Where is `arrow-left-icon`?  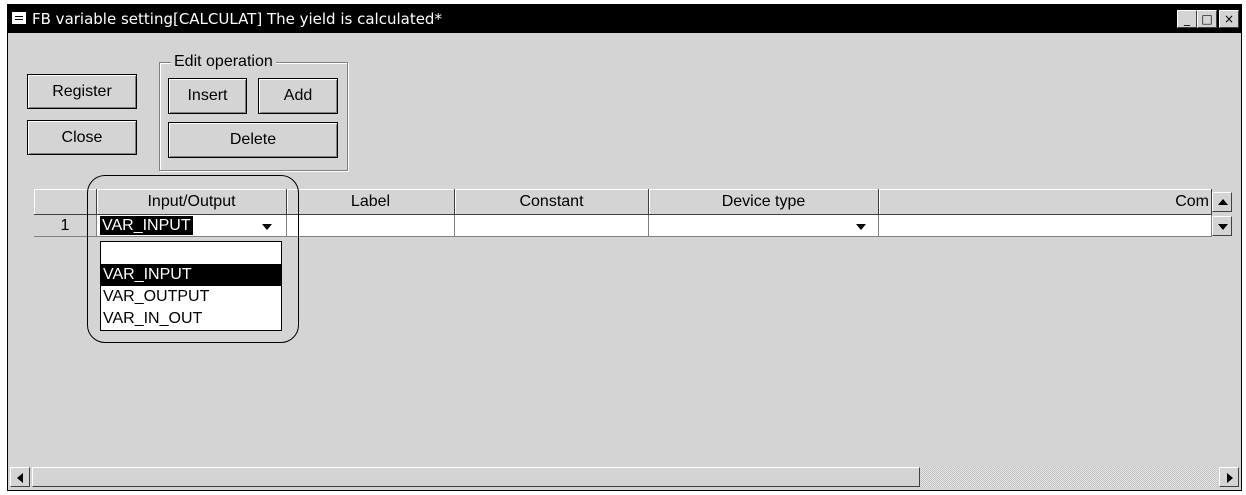 arrow-left-icon is located at coordinates (20, 478).